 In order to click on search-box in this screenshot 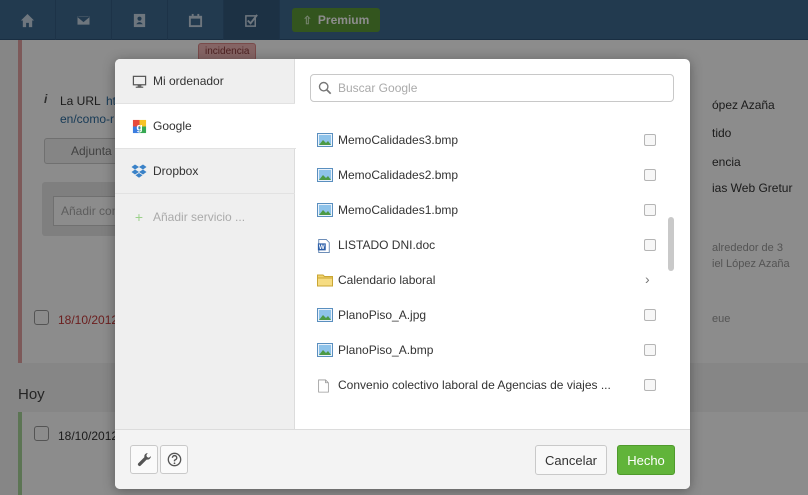, I will do `click(492, 88)`.